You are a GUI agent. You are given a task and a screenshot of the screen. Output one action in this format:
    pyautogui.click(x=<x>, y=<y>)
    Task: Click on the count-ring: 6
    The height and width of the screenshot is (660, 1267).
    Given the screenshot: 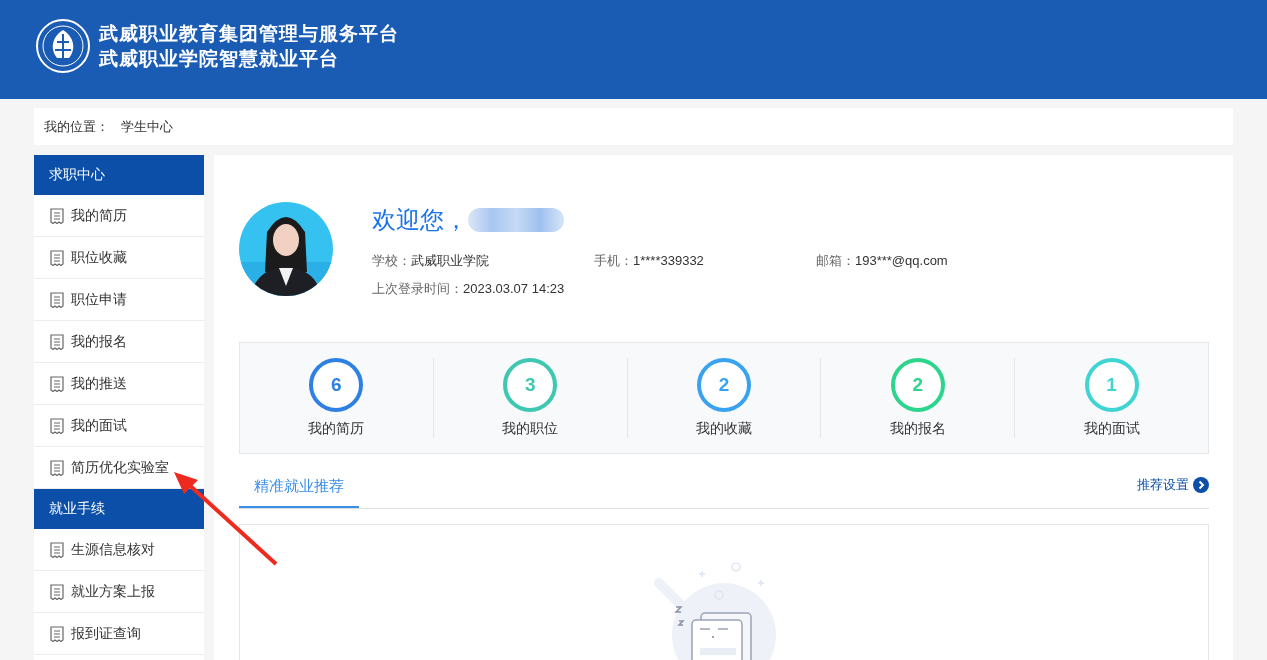 What is the action you would take?
    pyautogui.click(x=336, y=385)
    